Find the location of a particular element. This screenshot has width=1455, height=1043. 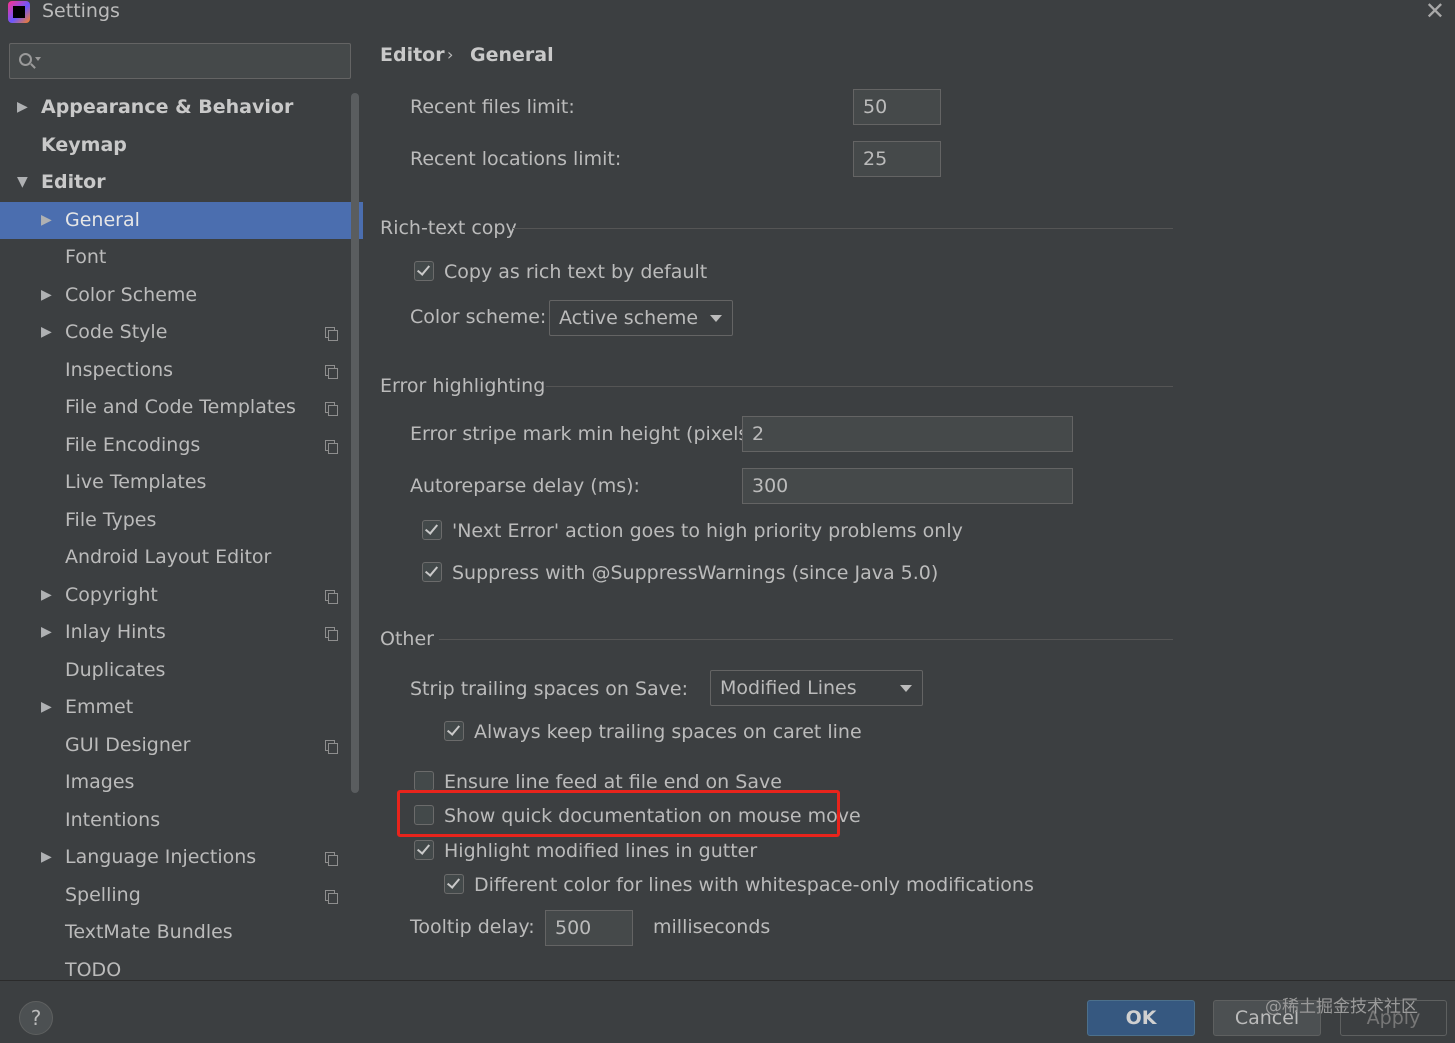

sidebar-item-copyright: ▶ Copyright is located at coordinates (181, 596).